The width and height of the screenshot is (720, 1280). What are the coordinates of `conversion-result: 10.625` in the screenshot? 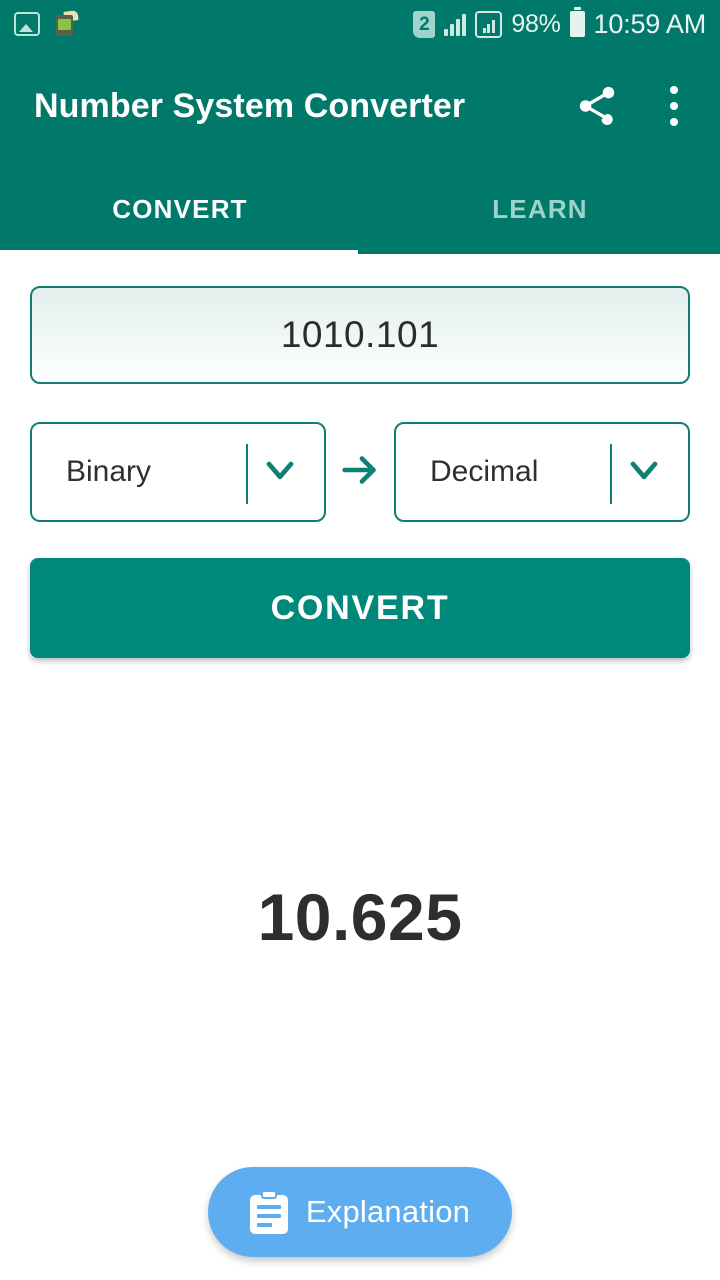 It's located at (360, 917).